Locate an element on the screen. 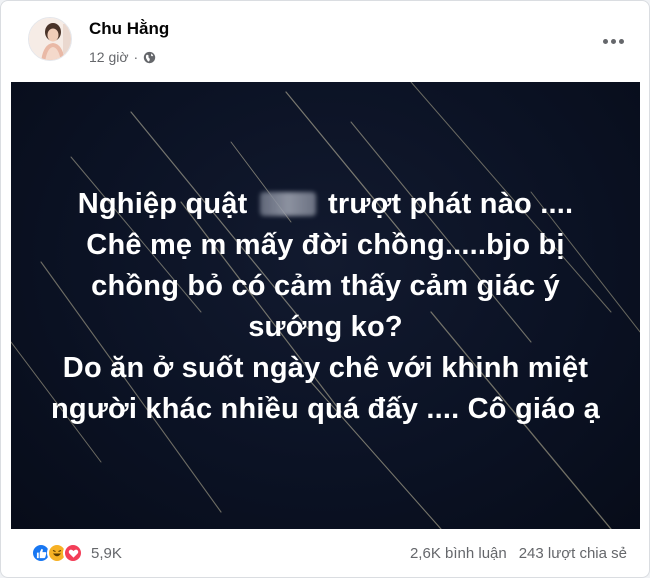 The height and width of the screenshot is (578, 650). reactions-summary: 5,9K is located at coordinates (76, 553).